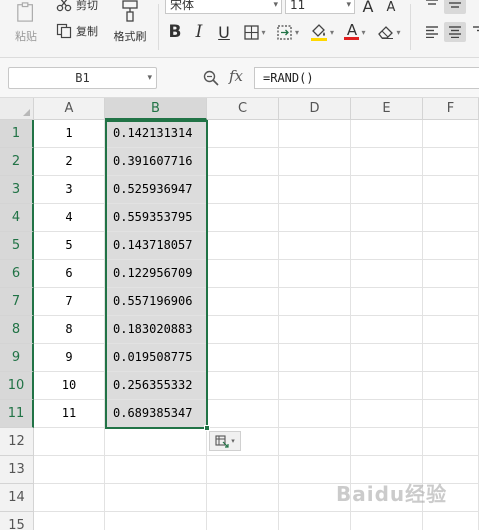 The width and height of the screenshot is (479, 530). Describe the element at coordinates (17, 109) in the screenshot. I see `select-all-corner` at that location.